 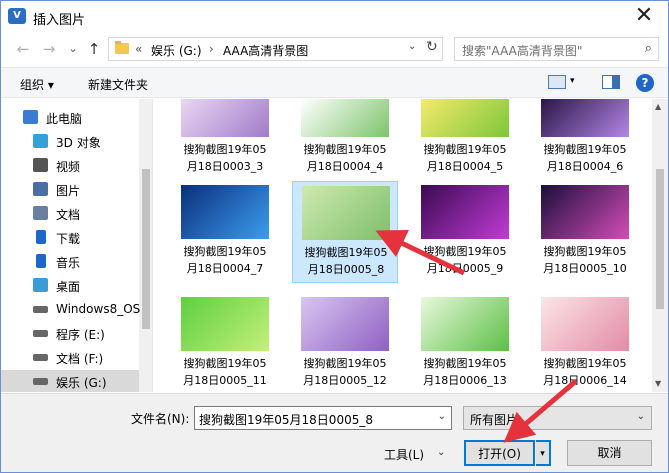 I want to click on sidebar-item-0: 此电脑, so click(x=65, y=117).